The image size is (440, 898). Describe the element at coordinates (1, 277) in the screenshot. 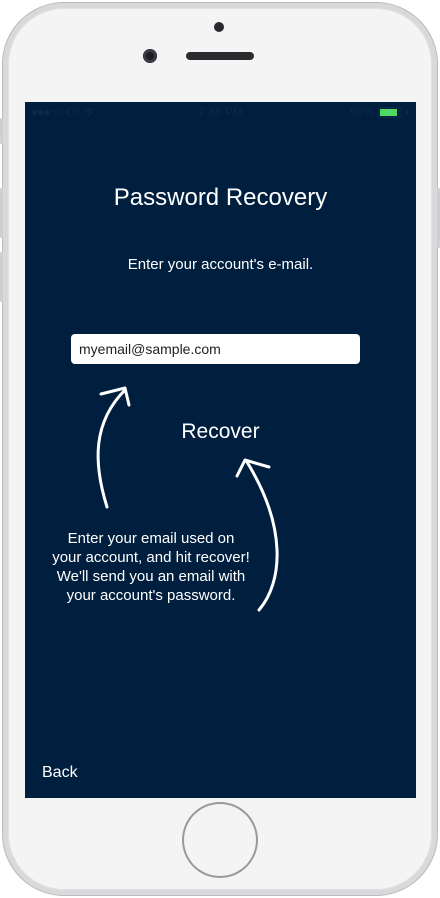

I see `volume-down-button` at that location.